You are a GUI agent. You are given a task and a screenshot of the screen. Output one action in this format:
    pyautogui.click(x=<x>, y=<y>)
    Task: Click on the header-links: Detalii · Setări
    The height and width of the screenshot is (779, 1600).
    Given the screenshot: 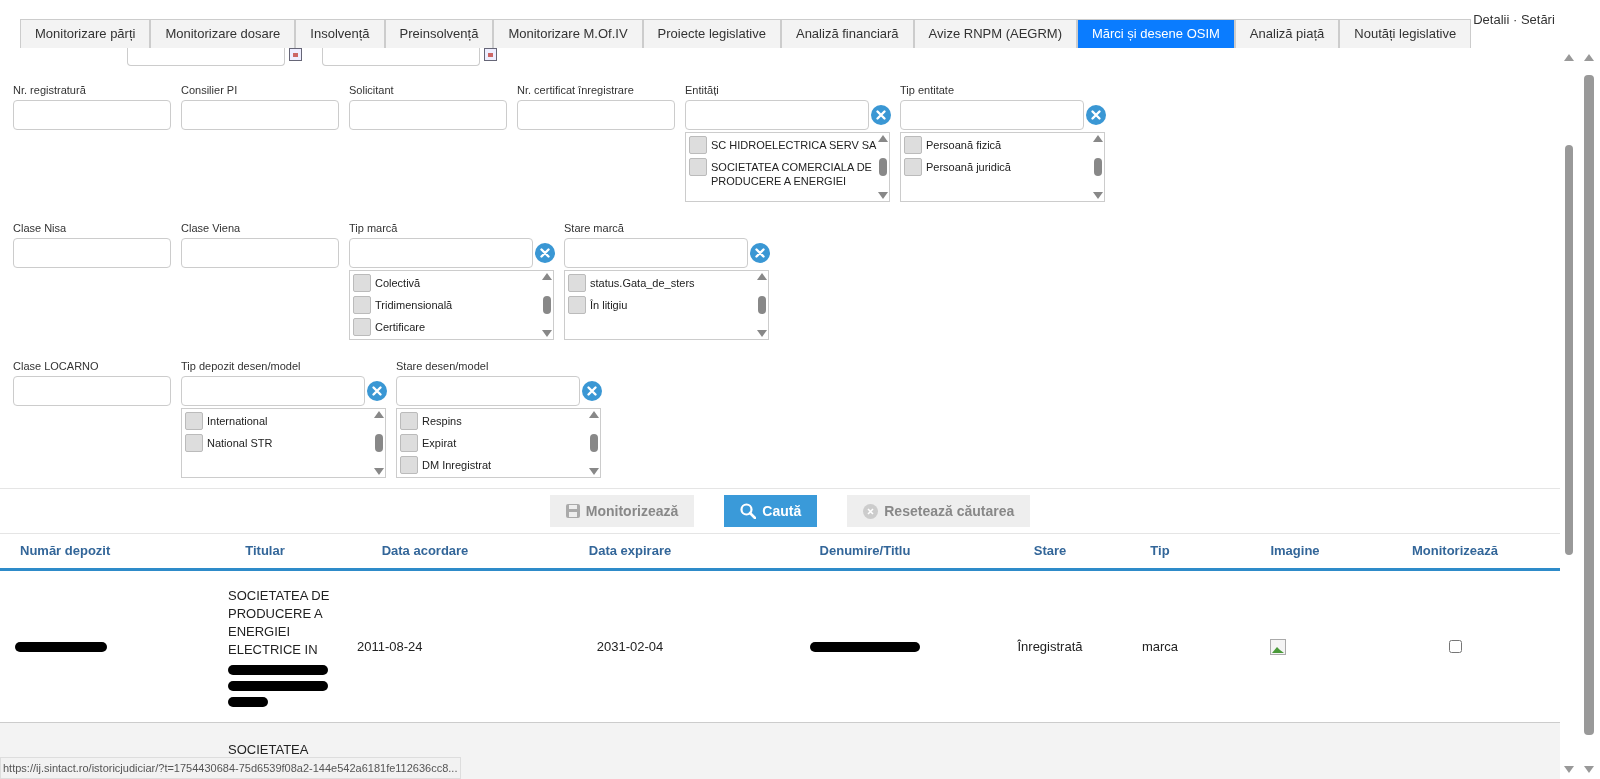 What is the action you would take?
    pyautogui.click(x=1514, y=20)
    